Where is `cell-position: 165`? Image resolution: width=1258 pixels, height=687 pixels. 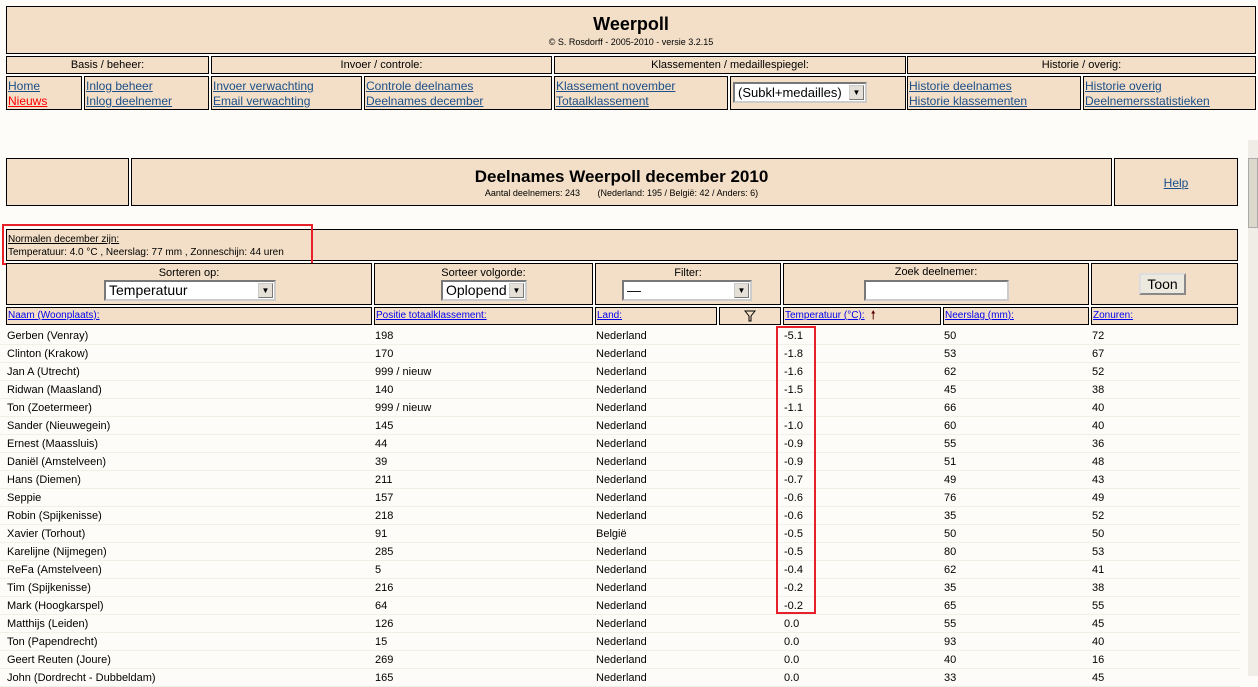 cell-position: 165 is located at coordinates (384, 678).